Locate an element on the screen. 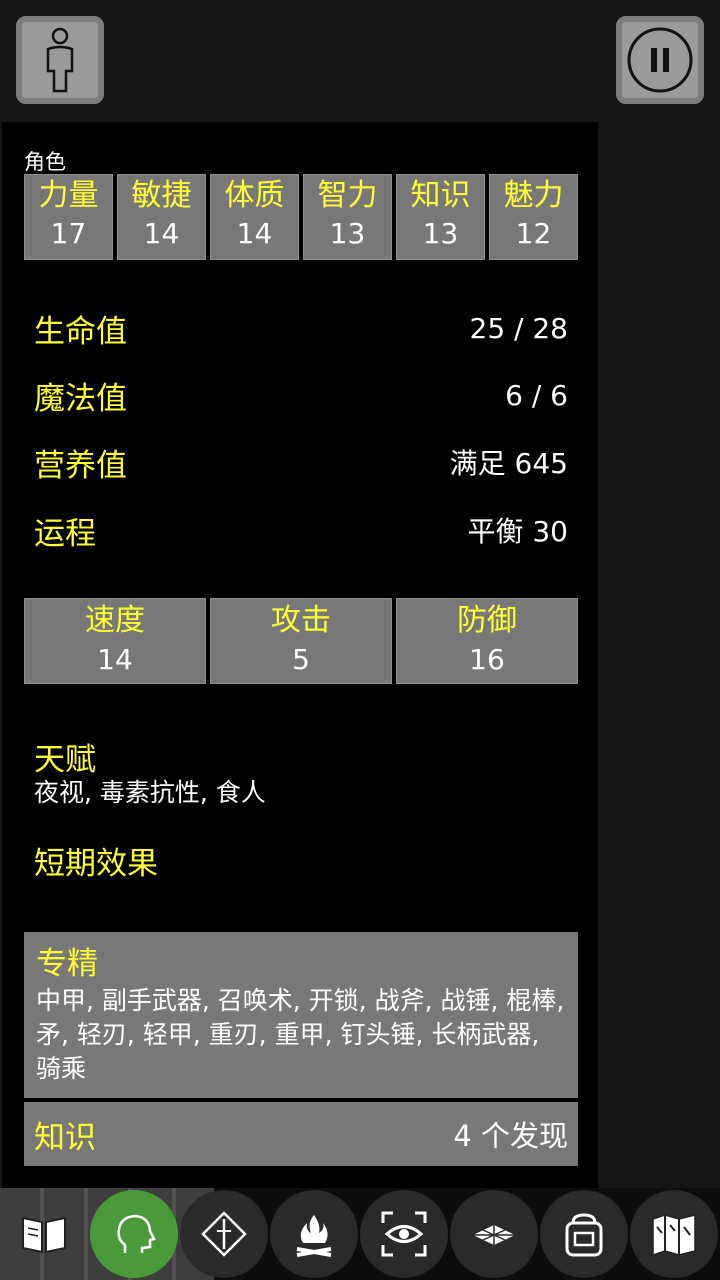 The image size is (720, 1280). map-tiles-button is located at coordinates (494, 1234).